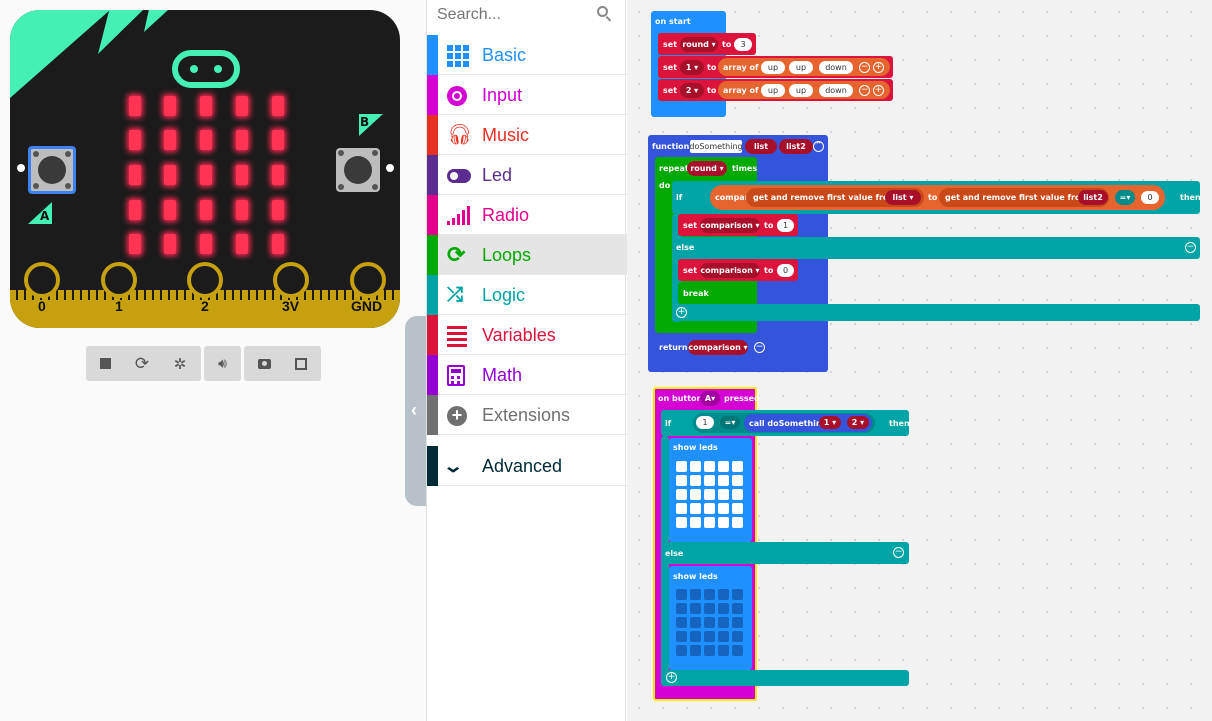  I want to click on category-advanced: ⌄ Advanced, so click(527, 466).